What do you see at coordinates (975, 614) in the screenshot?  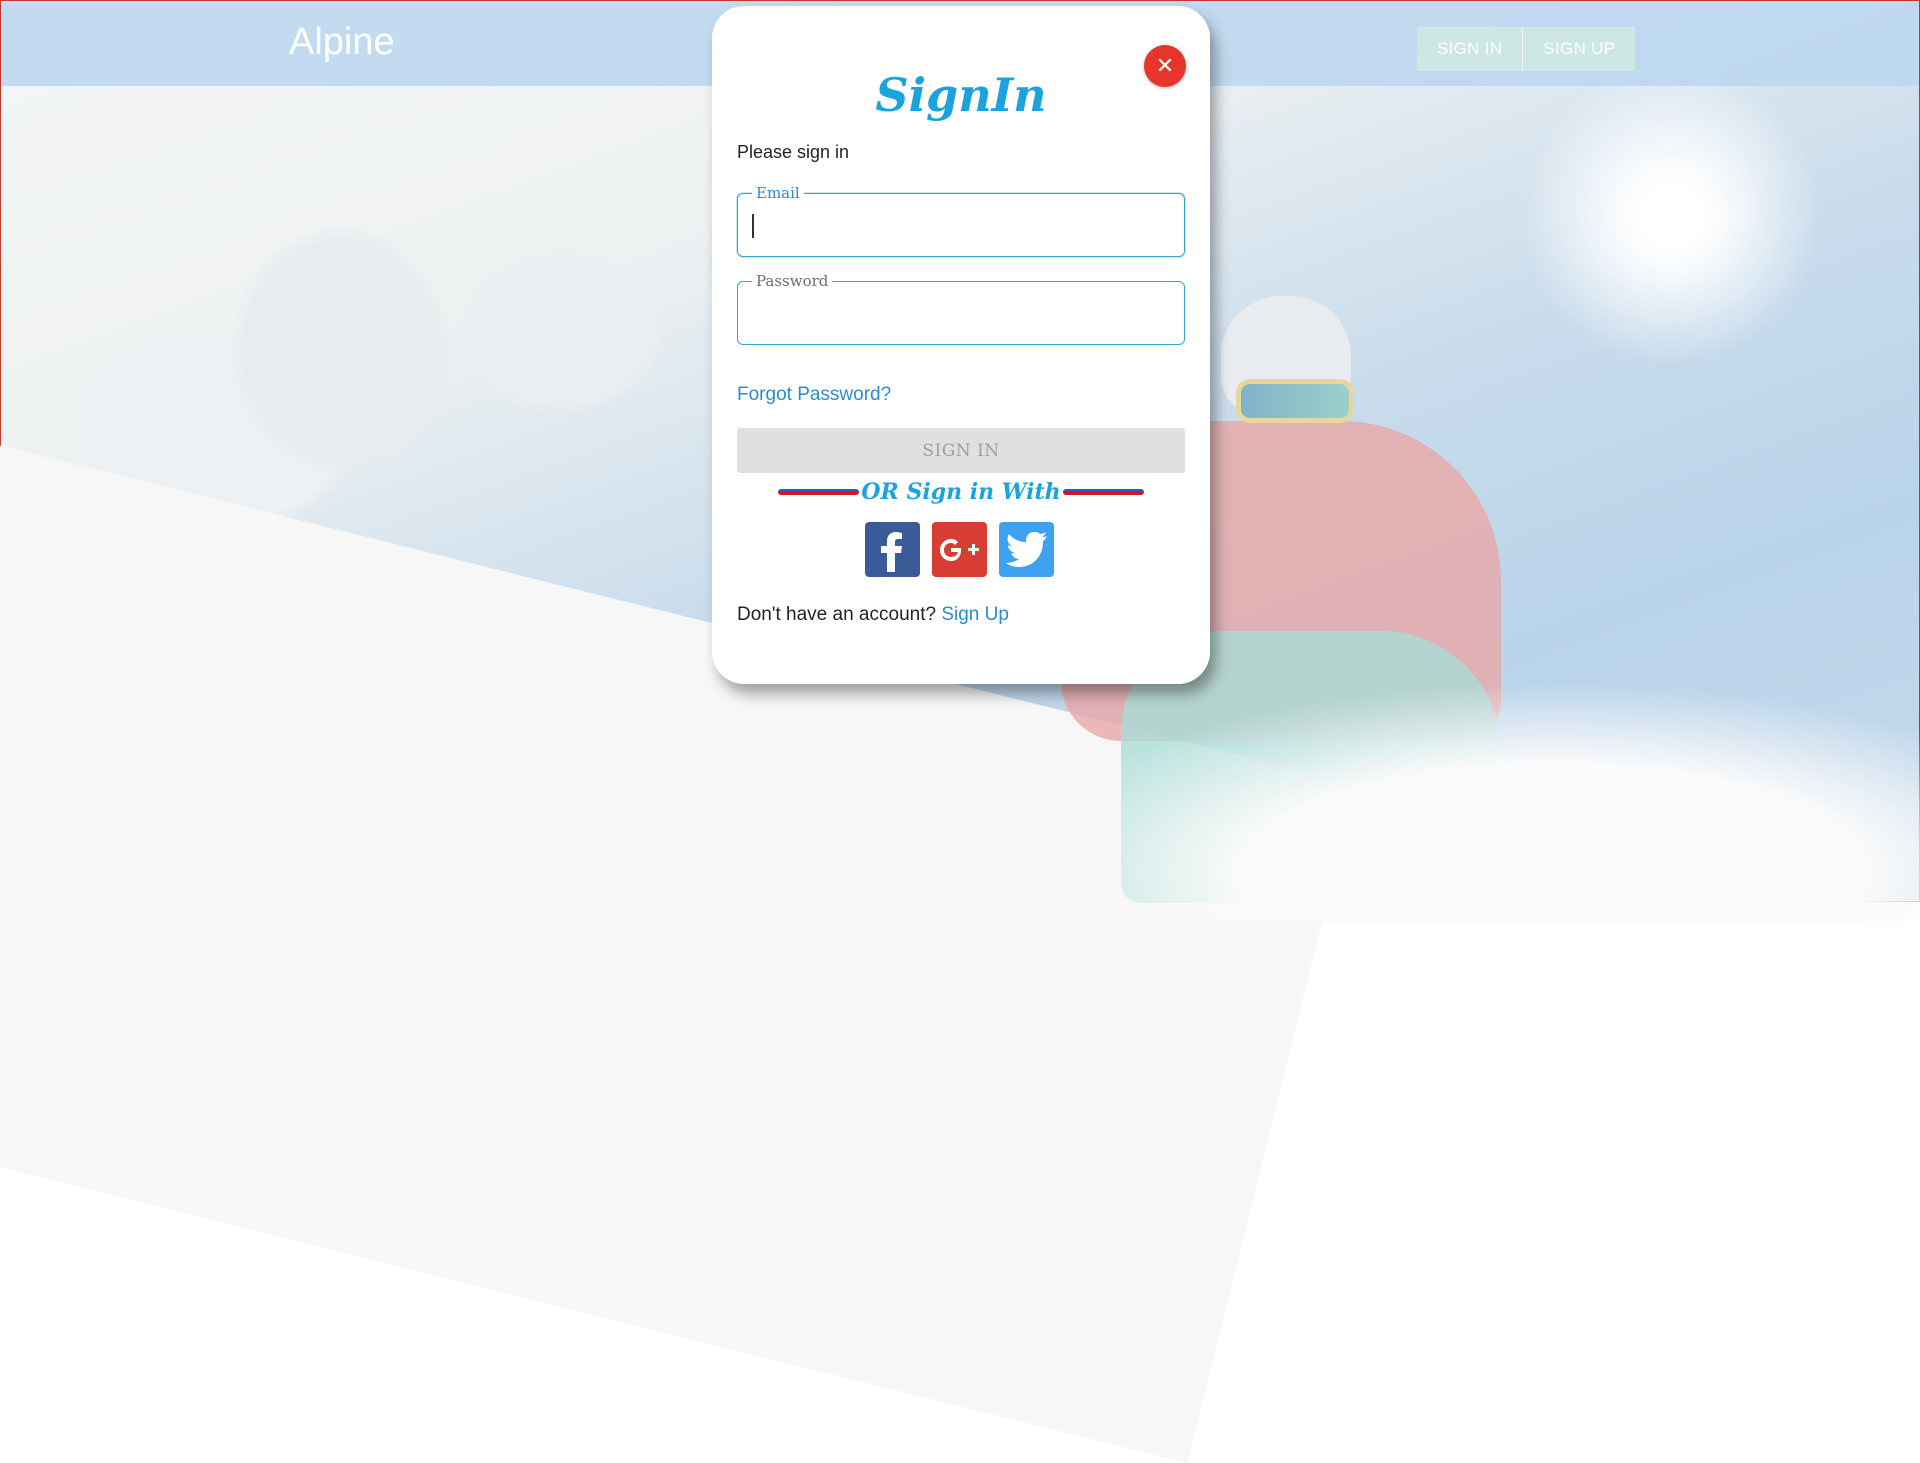 I see `sign-up-link: Sign Up` at bounding box center [975, 614].